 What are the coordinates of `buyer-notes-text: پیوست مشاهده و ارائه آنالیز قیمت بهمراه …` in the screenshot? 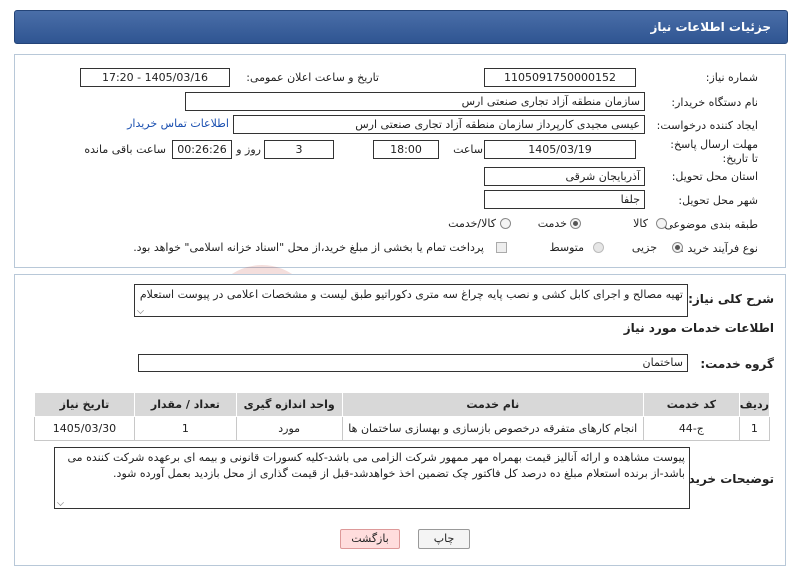 It's located at (376, 465).